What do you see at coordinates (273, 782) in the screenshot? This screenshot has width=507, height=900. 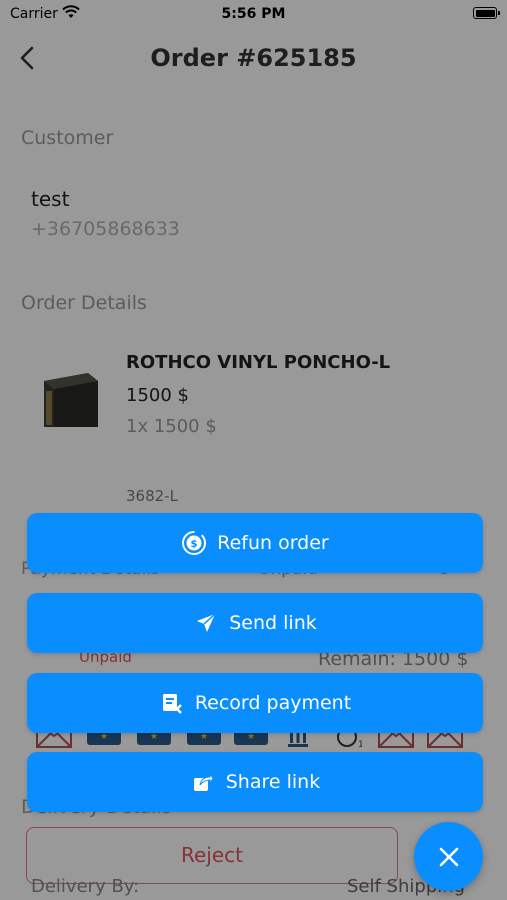 I see `share-link-label: Share link` at bounding box center [273, 782].